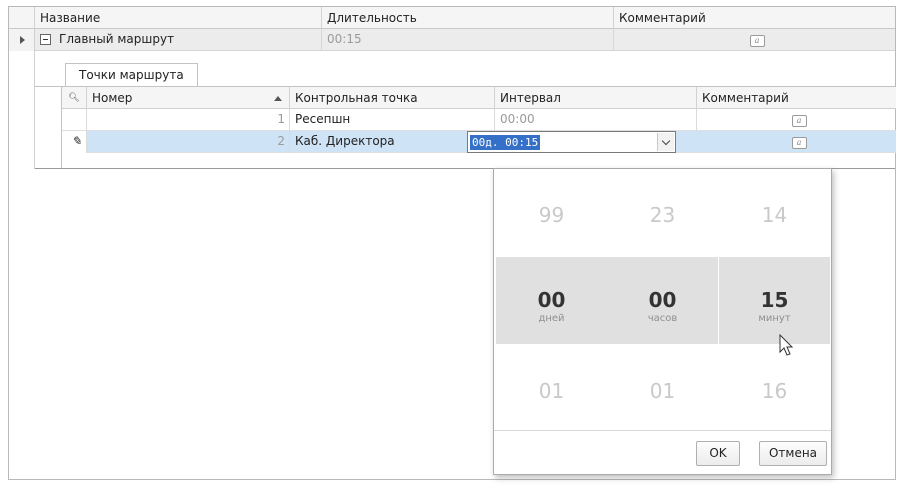 The width and height of the screenshot is (904, 487). Describe the element at coordinates (718, 453) in the screenshot. I see `ok-button: OK` at that location.